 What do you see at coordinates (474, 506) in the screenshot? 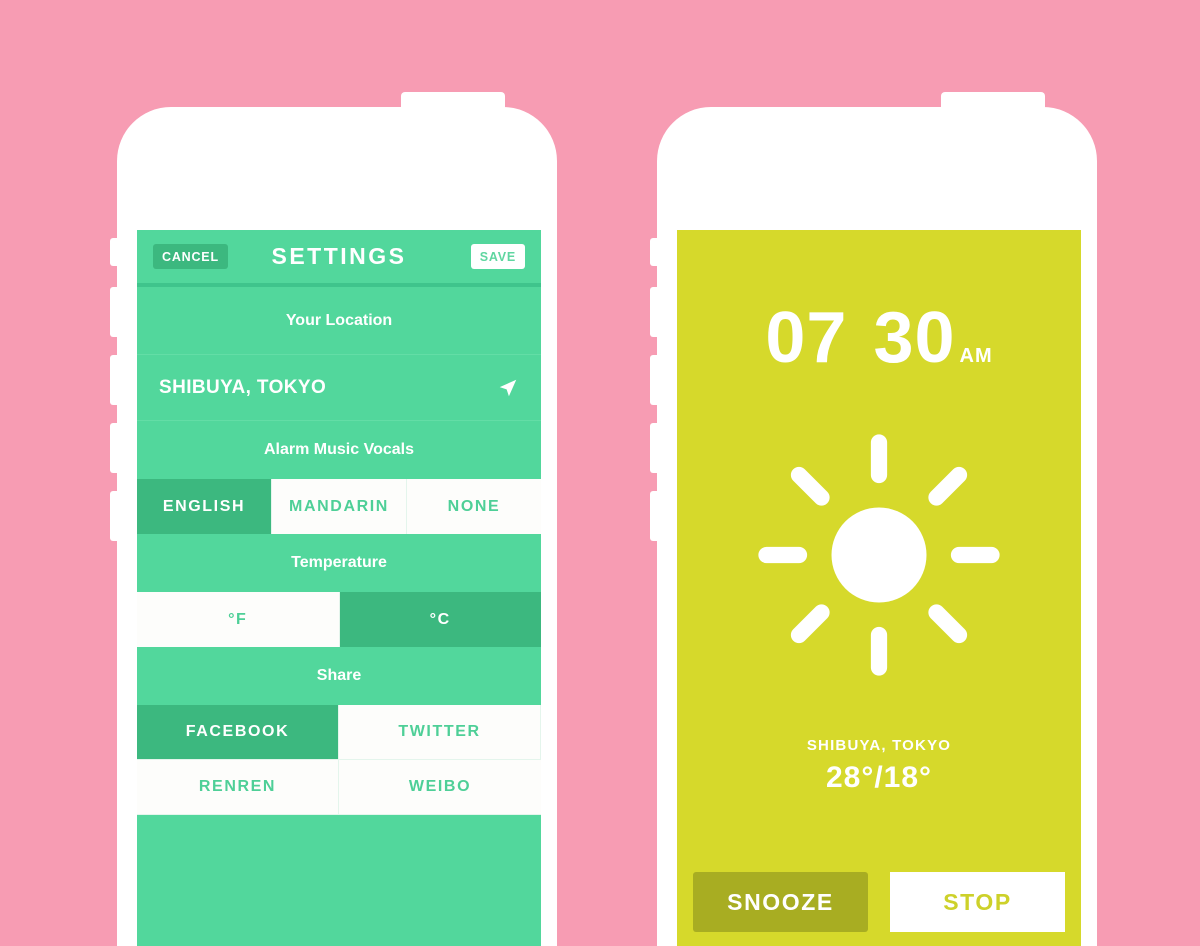
I see `vocals-option-none: NONE` at bounding box center [474, 506].